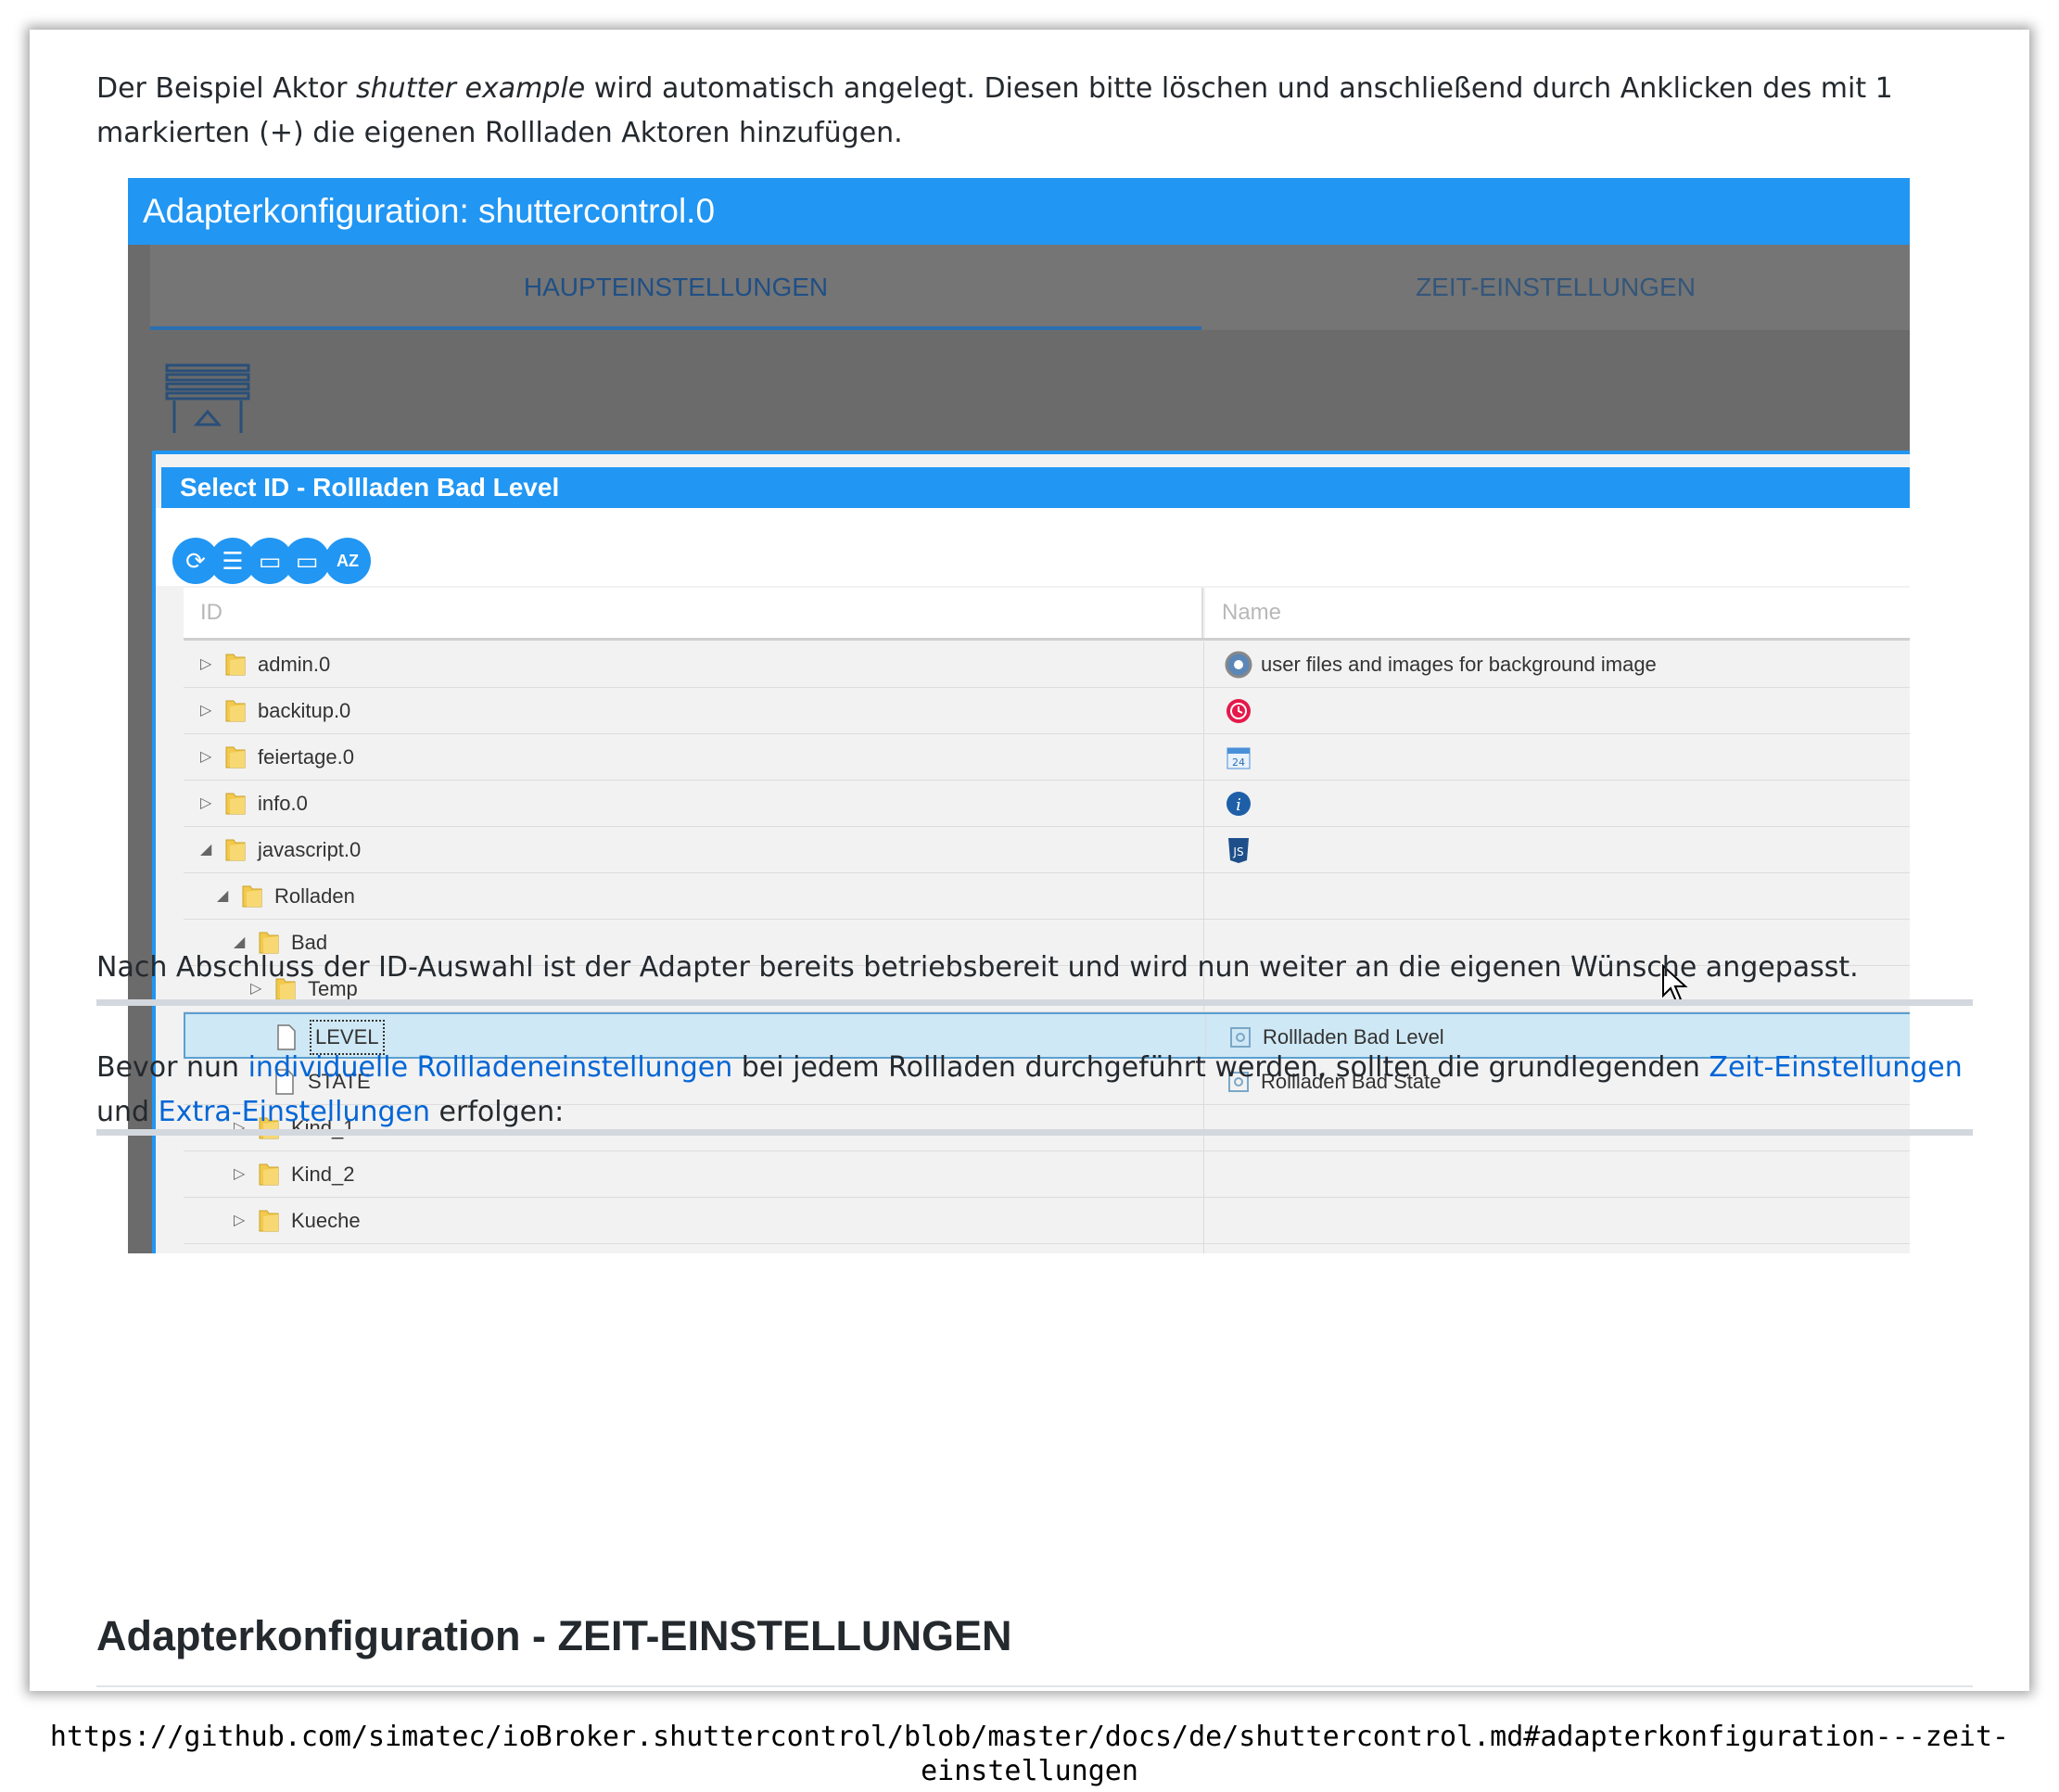 The height and width of the screenshot is (1792, 2059). What do you see at coordinates (127, 1112) in the screenshot?
I see `text: und` at bounding box center [127, 1112].